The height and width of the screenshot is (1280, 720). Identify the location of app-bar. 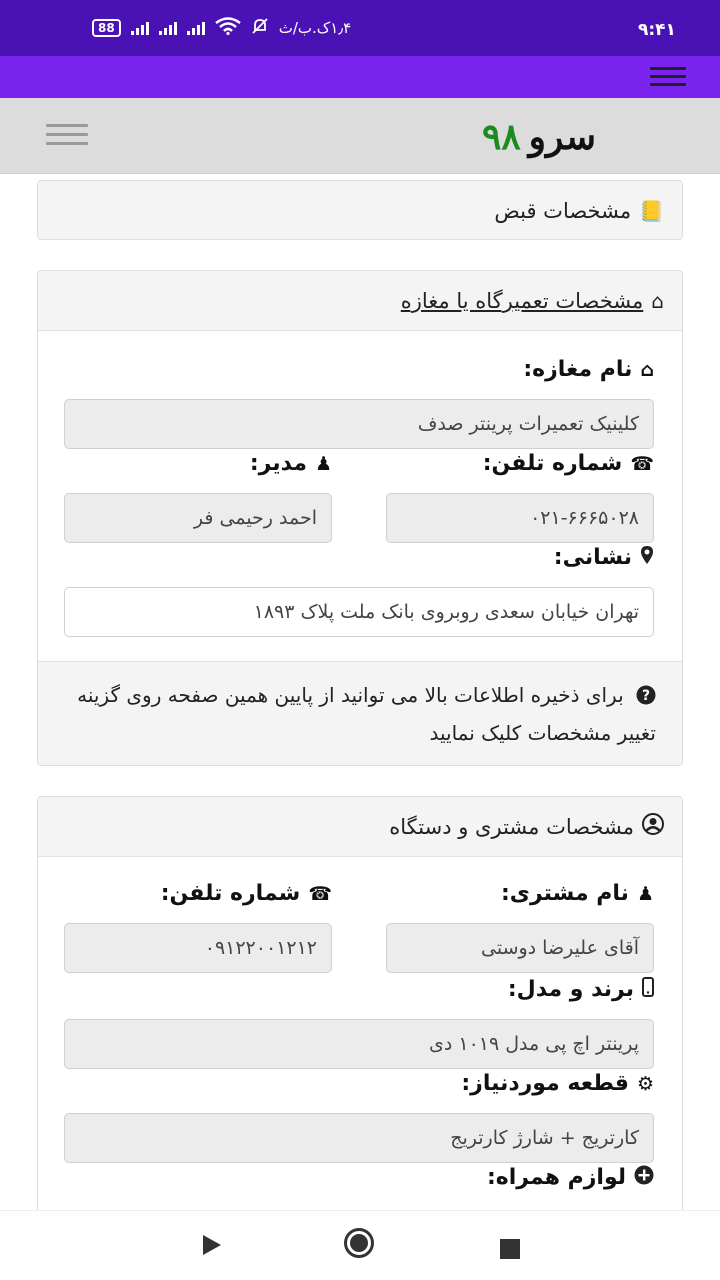
(360, 77).